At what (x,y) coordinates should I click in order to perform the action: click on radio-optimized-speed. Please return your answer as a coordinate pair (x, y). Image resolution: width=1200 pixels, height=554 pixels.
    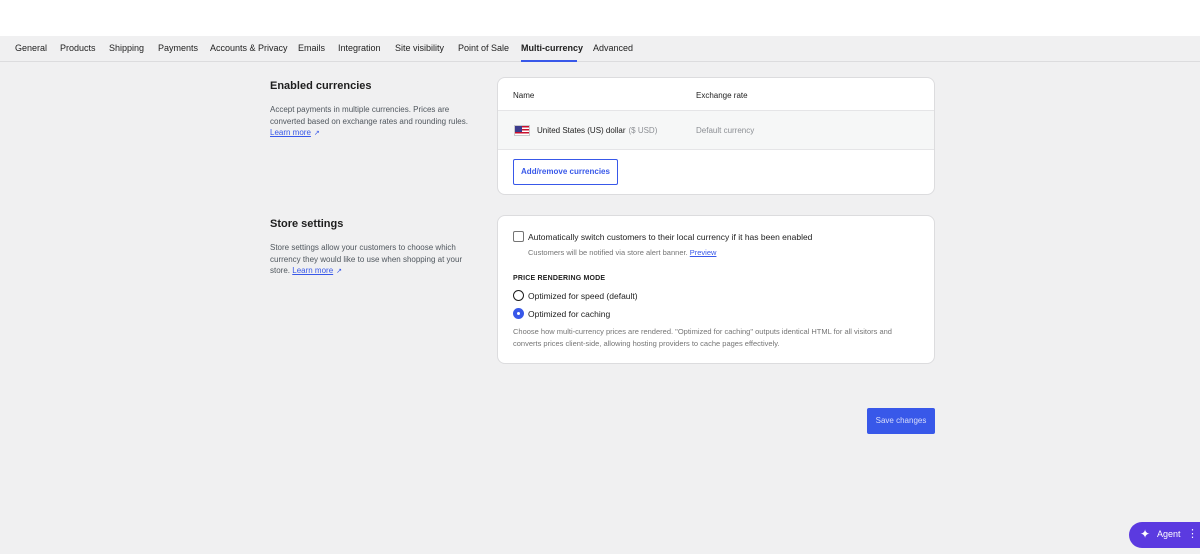
    Looking at the image, I should click on (518, 295).